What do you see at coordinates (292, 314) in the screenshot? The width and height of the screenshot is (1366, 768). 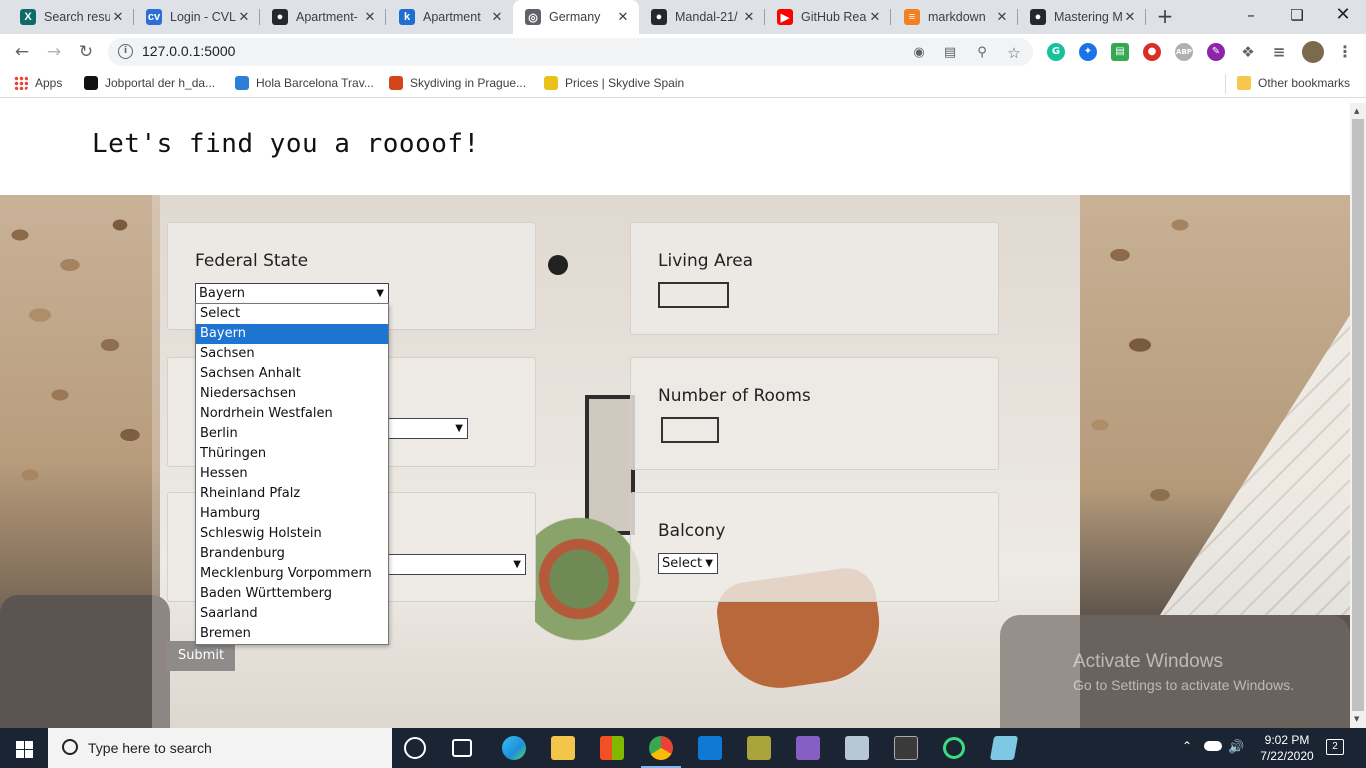 I see `federal-state-option: Select` at bounding box center [292, 314].